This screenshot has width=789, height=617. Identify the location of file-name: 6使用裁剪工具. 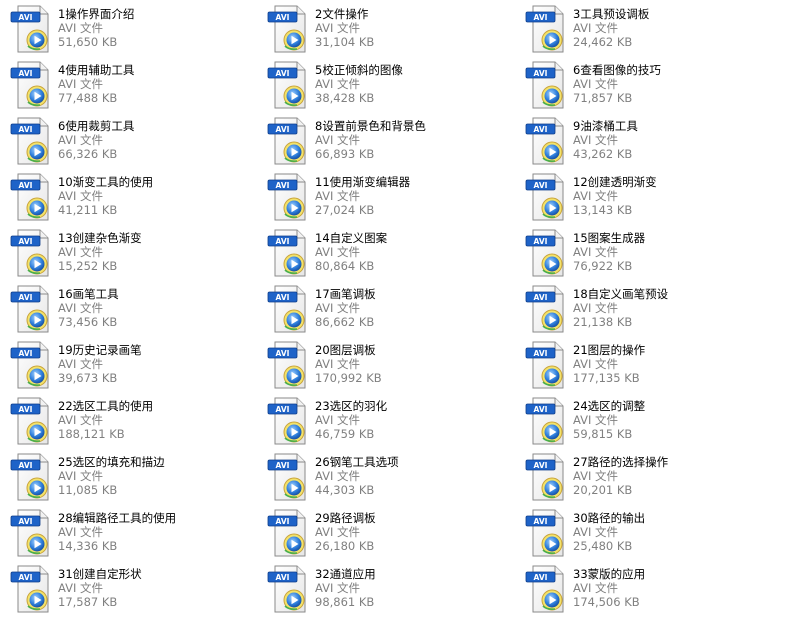
(96, 126).